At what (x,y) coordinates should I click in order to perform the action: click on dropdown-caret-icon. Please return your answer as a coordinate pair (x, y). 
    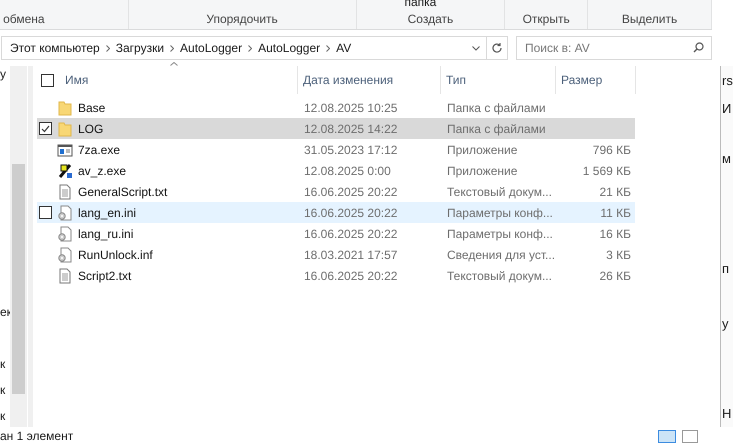
    Looking at the image, I should click on (476, 48).